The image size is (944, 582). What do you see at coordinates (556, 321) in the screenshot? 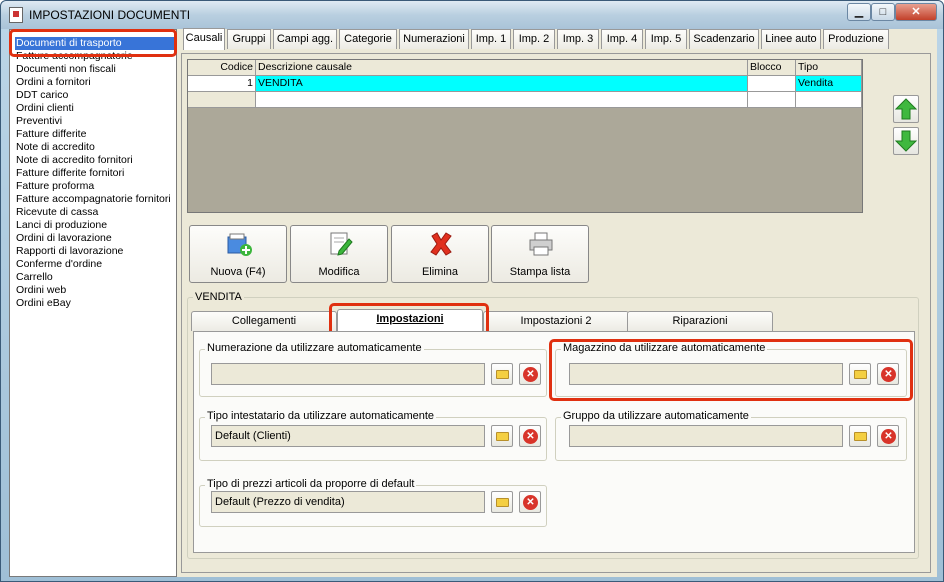
I see `tab-impostazioni-2: Impostazioni 2` at bounding box center [556, 321].